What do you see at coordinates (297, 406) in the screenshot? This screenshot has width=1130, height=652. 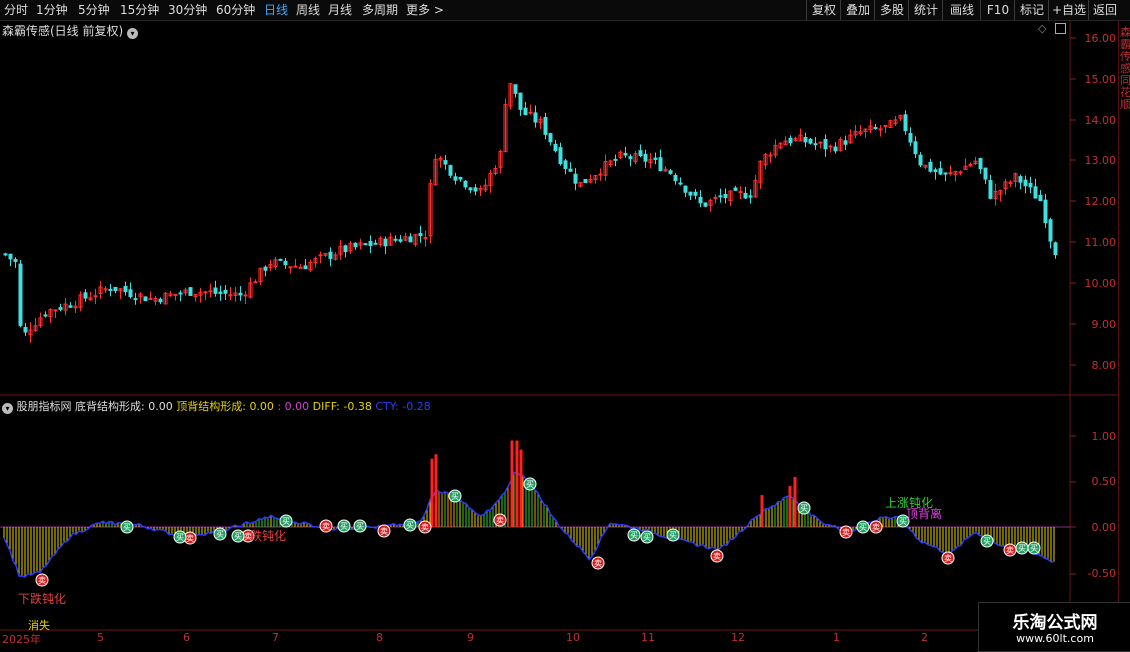 I see `third-value: 0.00` at bounding box center [297, 406].